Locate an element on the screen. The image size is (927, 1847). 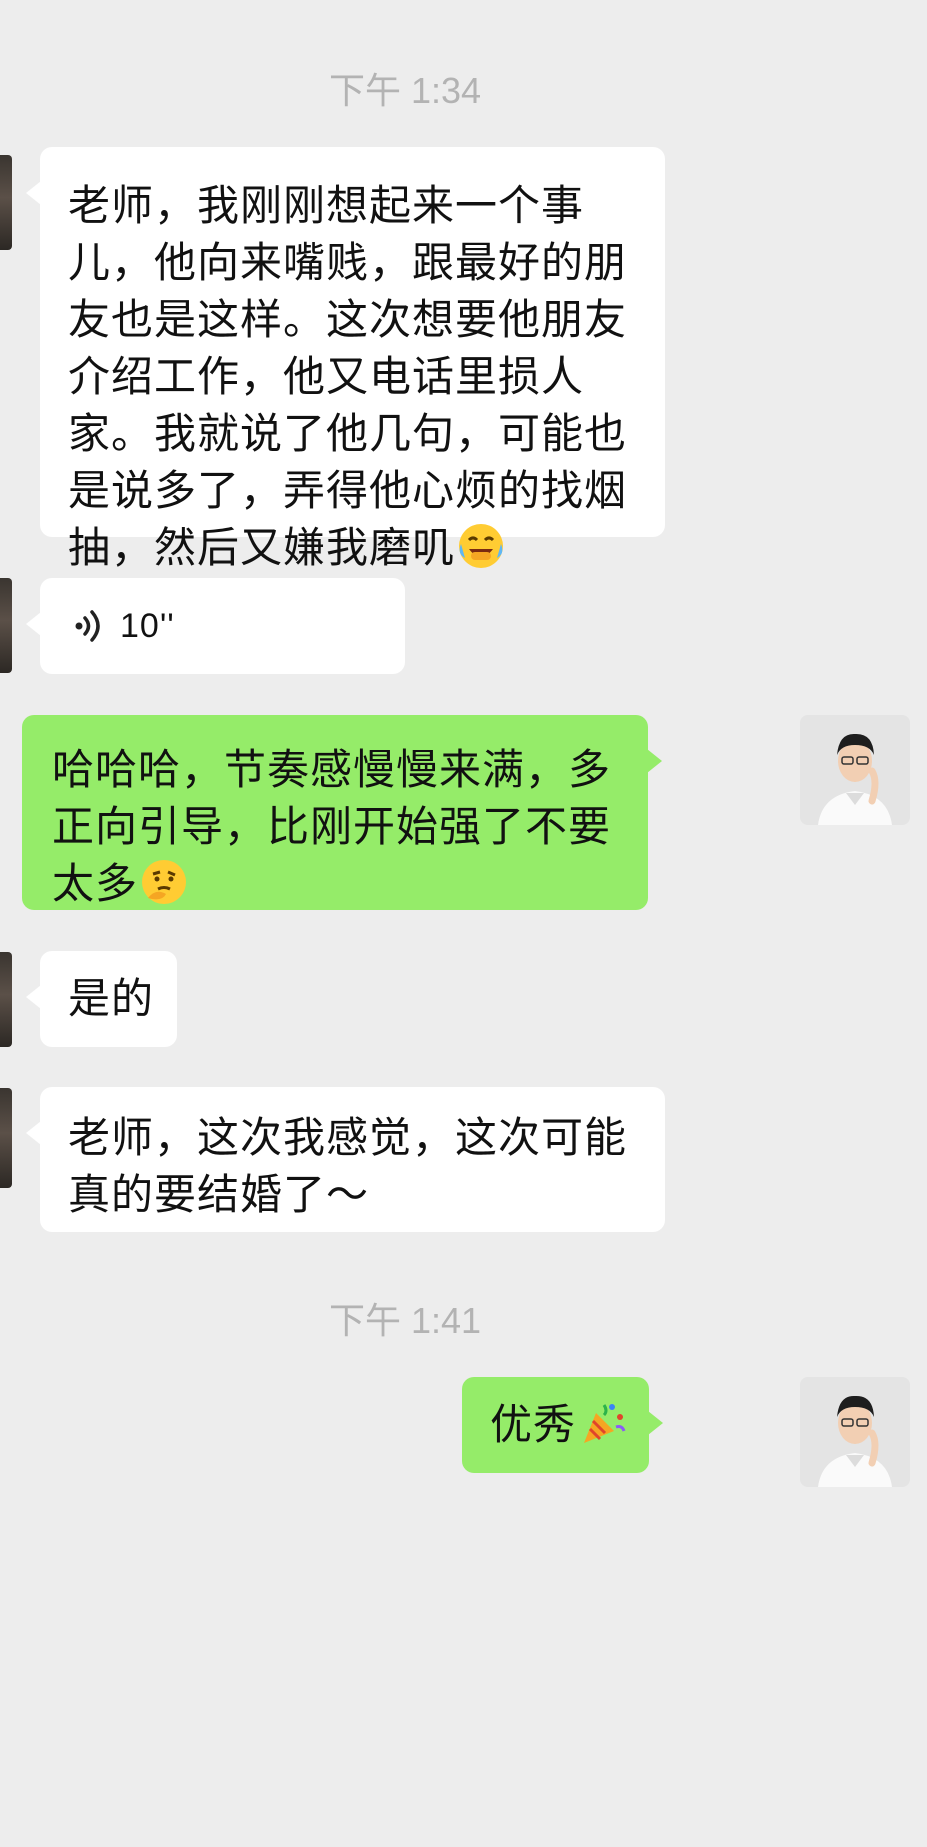
party-popper-emoji is located at coordinates (605, 1423).